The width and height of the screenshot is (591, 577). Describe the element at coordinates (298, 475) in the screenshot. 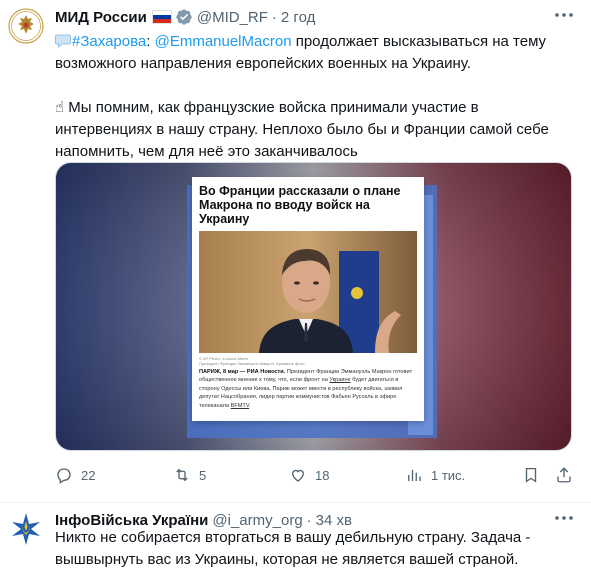

I see `heart-icon` at that location.